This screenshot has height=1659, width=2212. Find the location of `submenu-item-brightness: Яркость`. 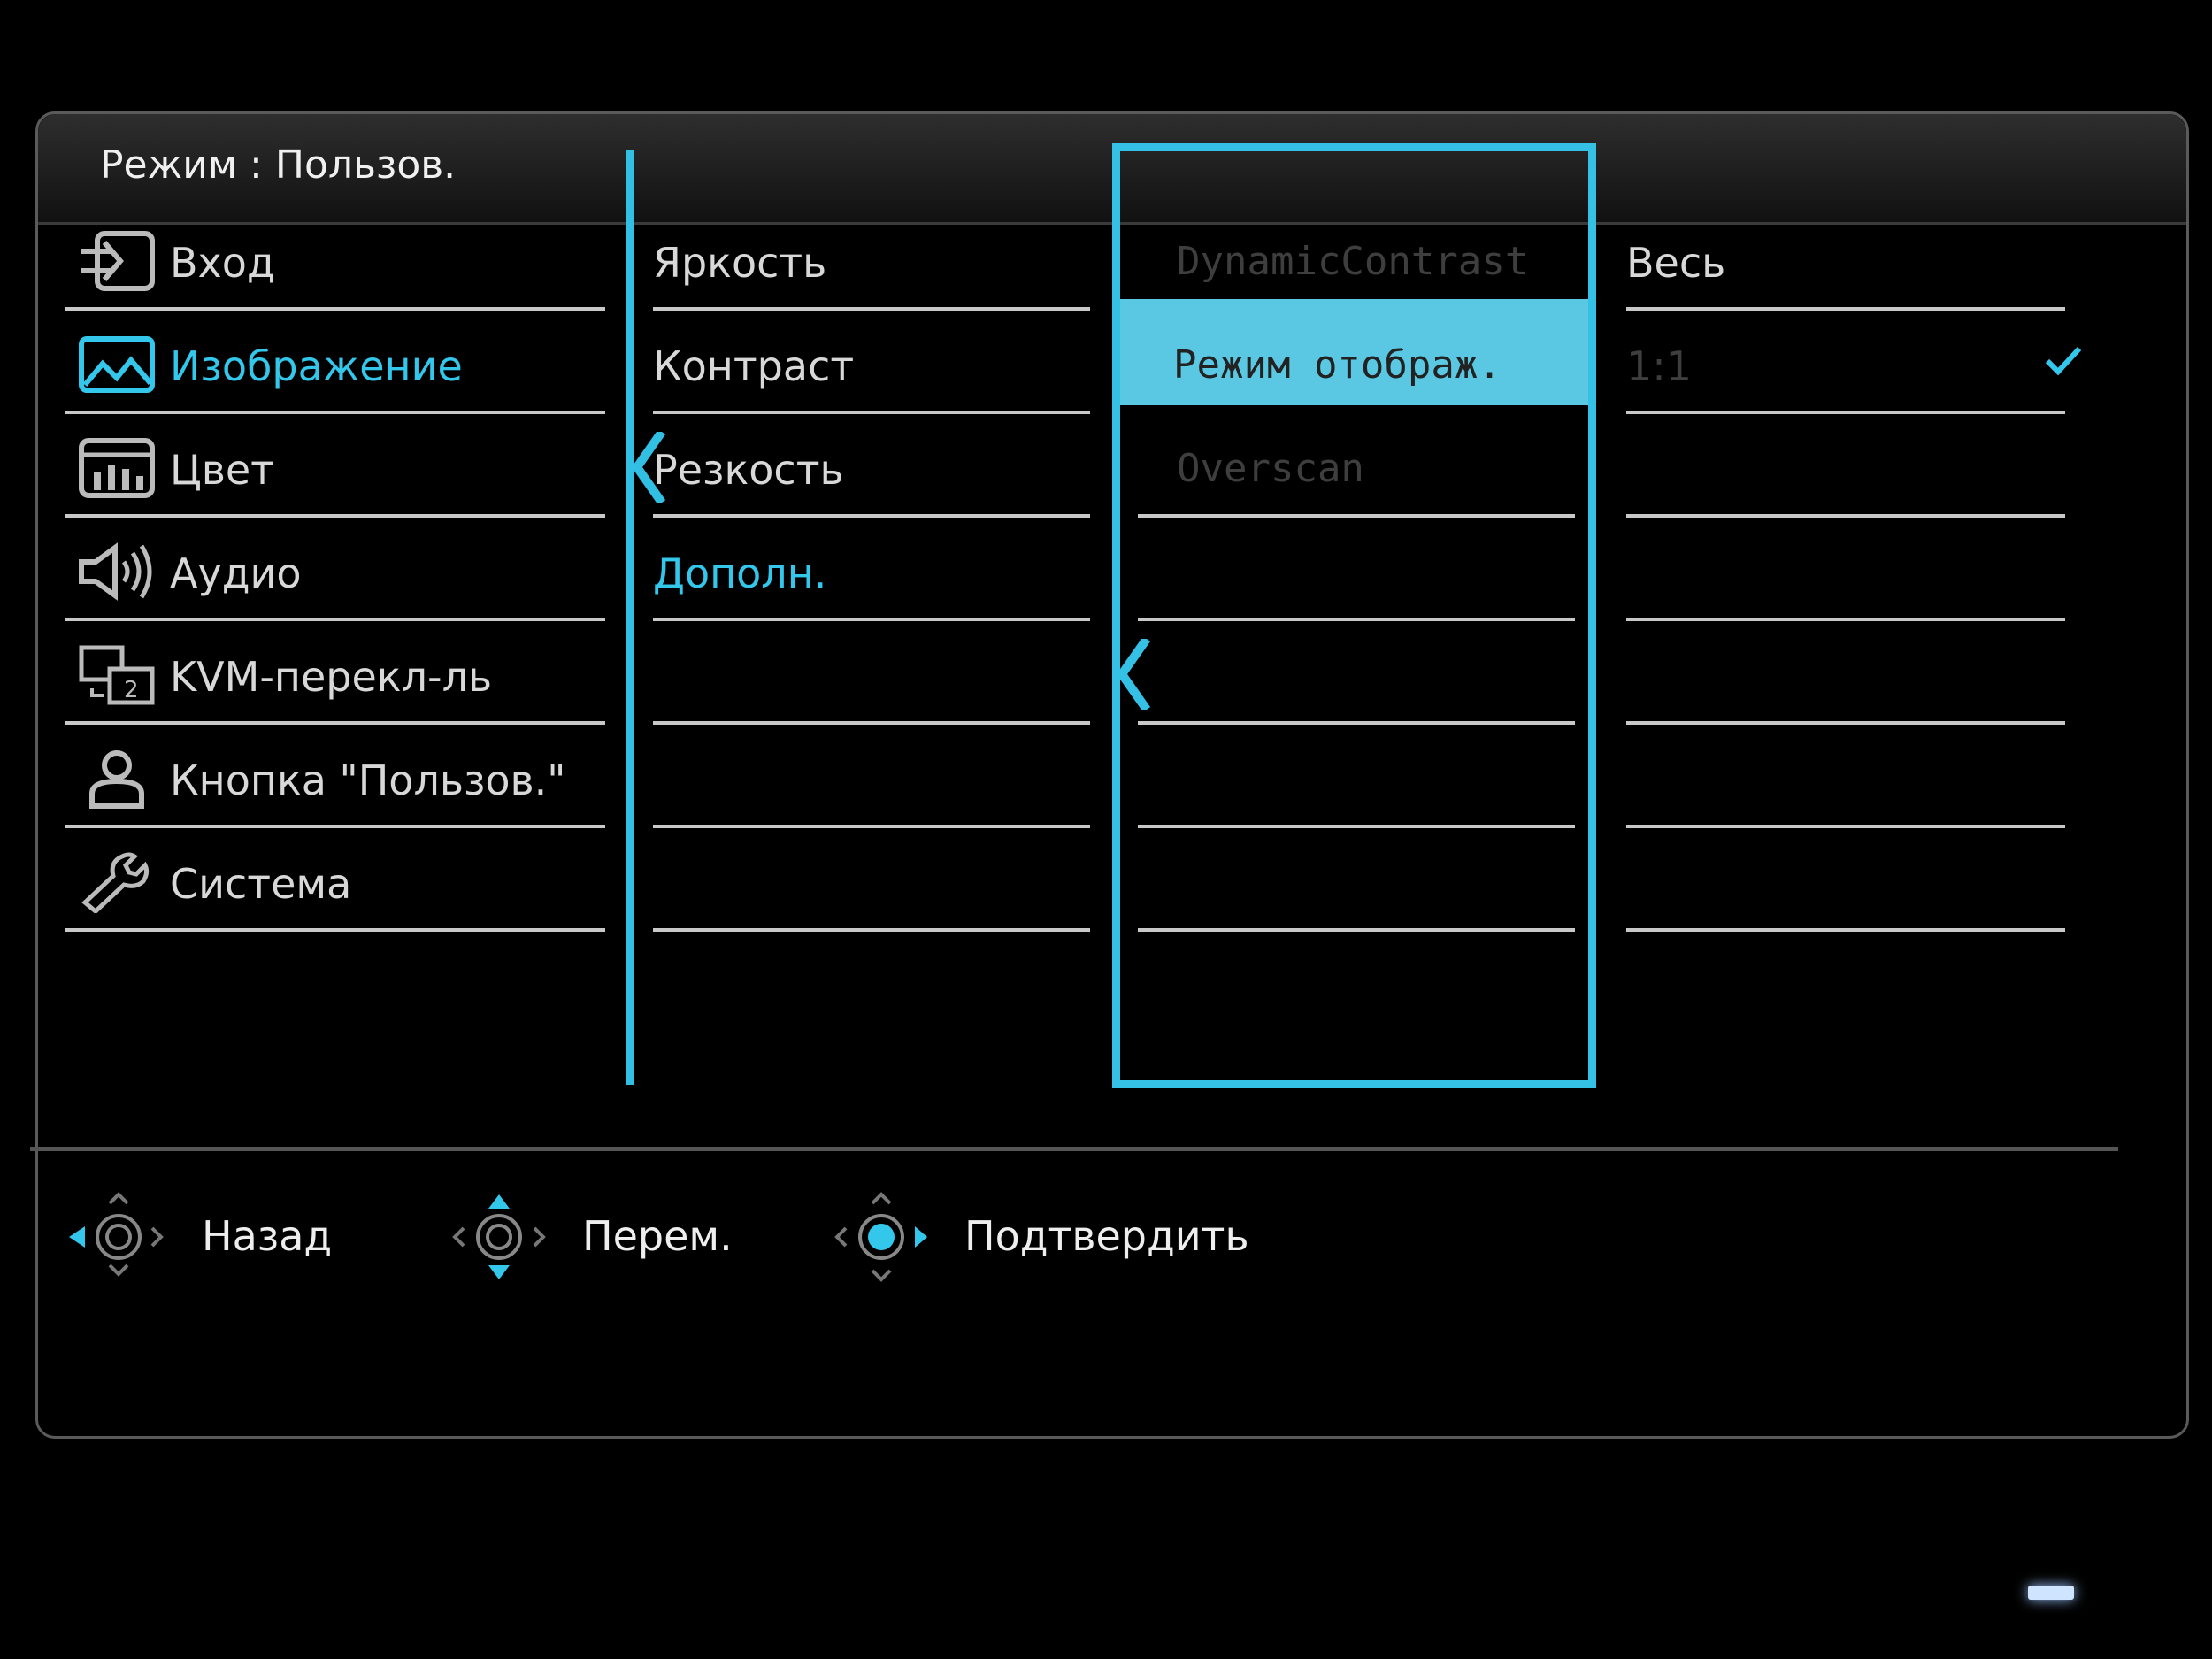

submenu-item-brightness: Яркость is located at coordinates (872, 259).